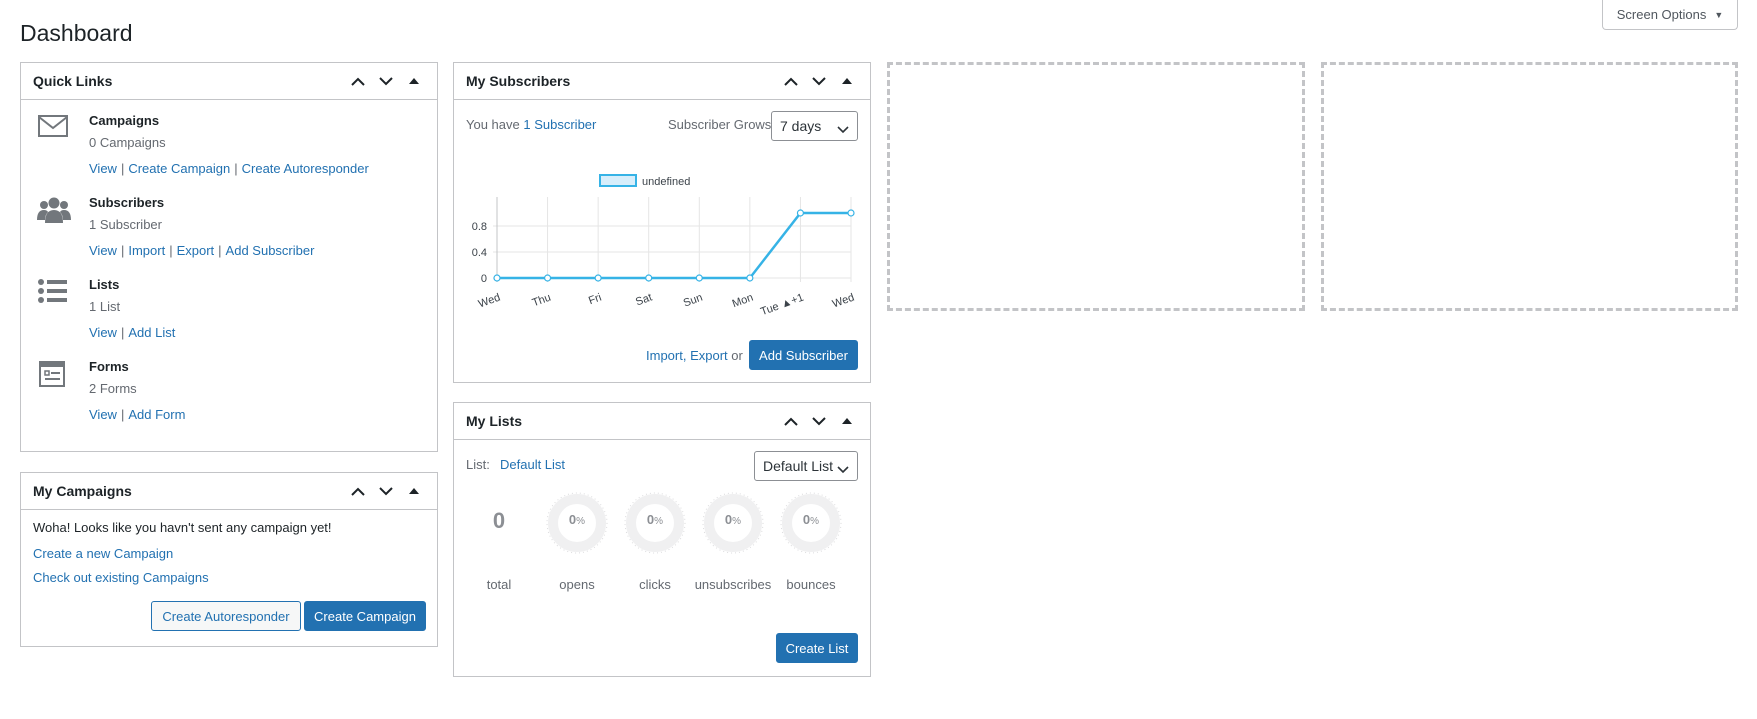  I want to click on series-line, so click(674, 245).